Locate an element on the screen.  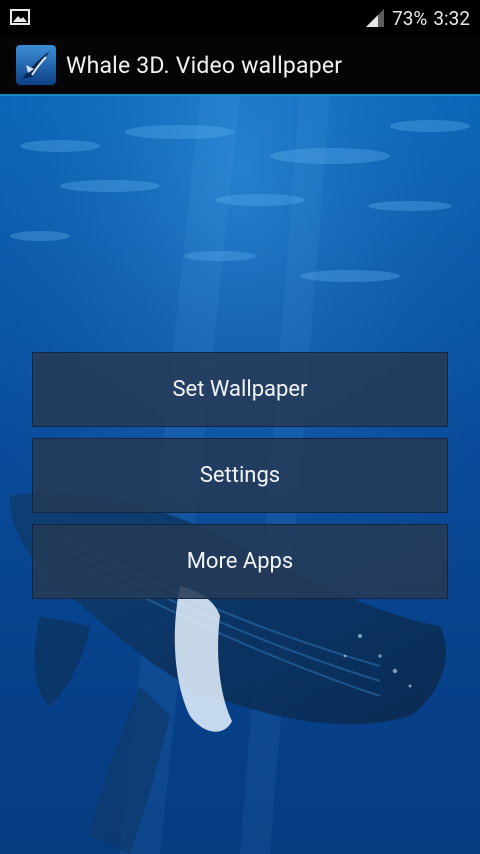
set-wallpaper-button: Set Wallpaper is located at coordinates (240, 389).